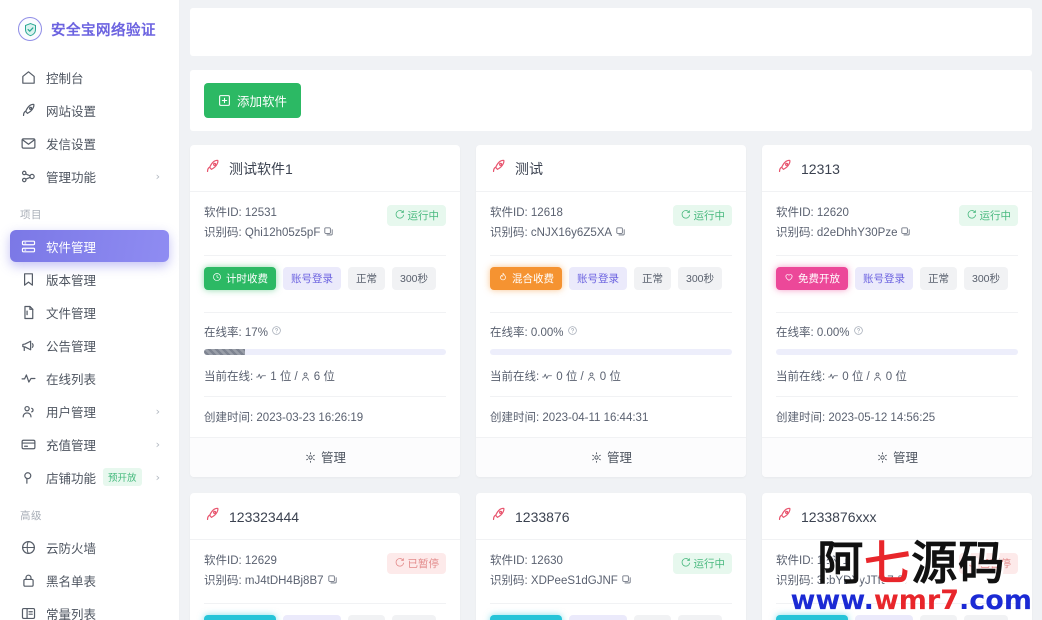 The width and height of the screenshot is (1042, 620). What do you see at coordinates (509, 333) in the screenshot?
I see `online-rate-label: 在线率:` at bounding box center [509, 333].